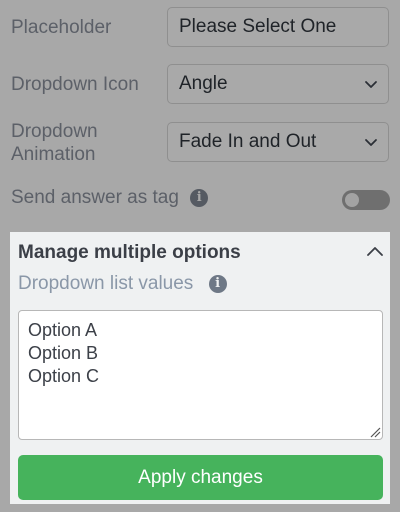  What do you see at coordinates (258, 26) in the screenshot?
I see `placeholder-input-value: Please Select One` at bounding box center [258, 26].